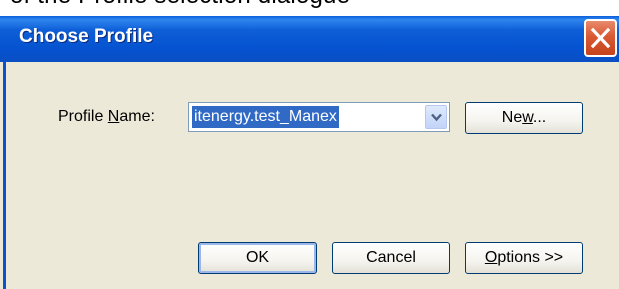  I want to click on profile-name-label-accelerator: N, so click(113, 116).